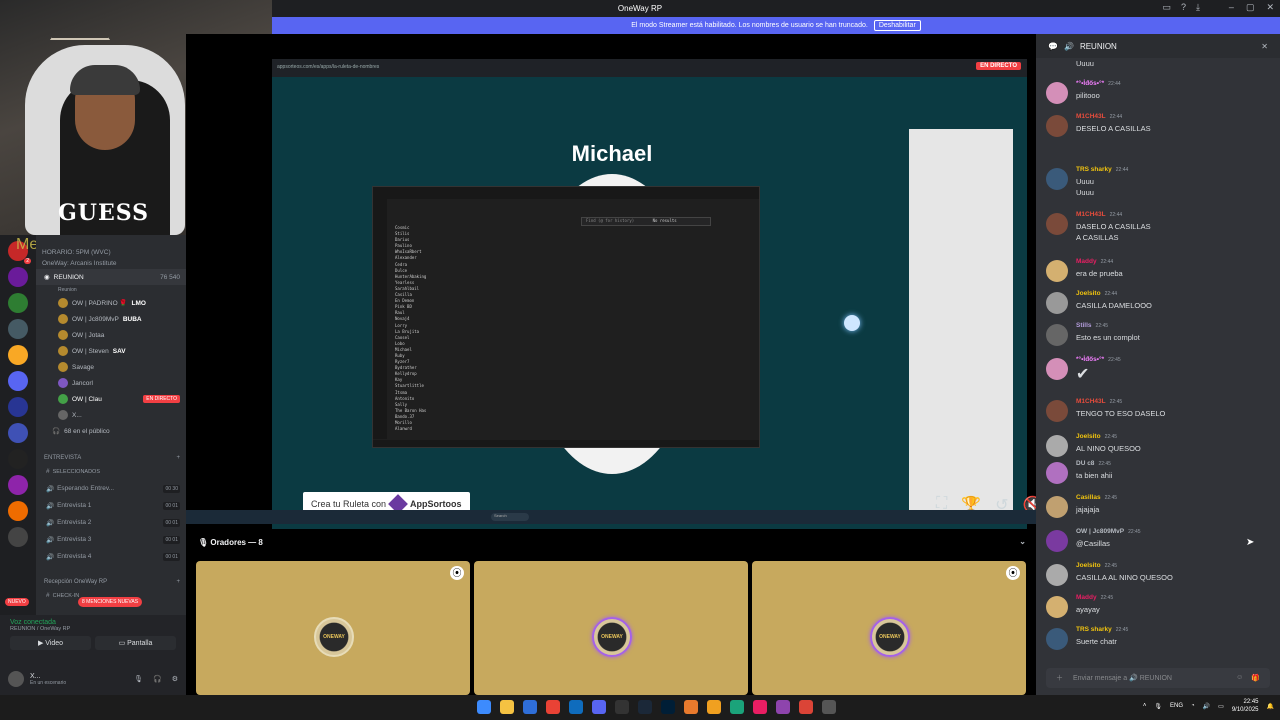 The width and height of the screenshot is (1280, 720). I want to click on voice-room: 🔊 Entrevista 1 00 01, so click(111, 505).